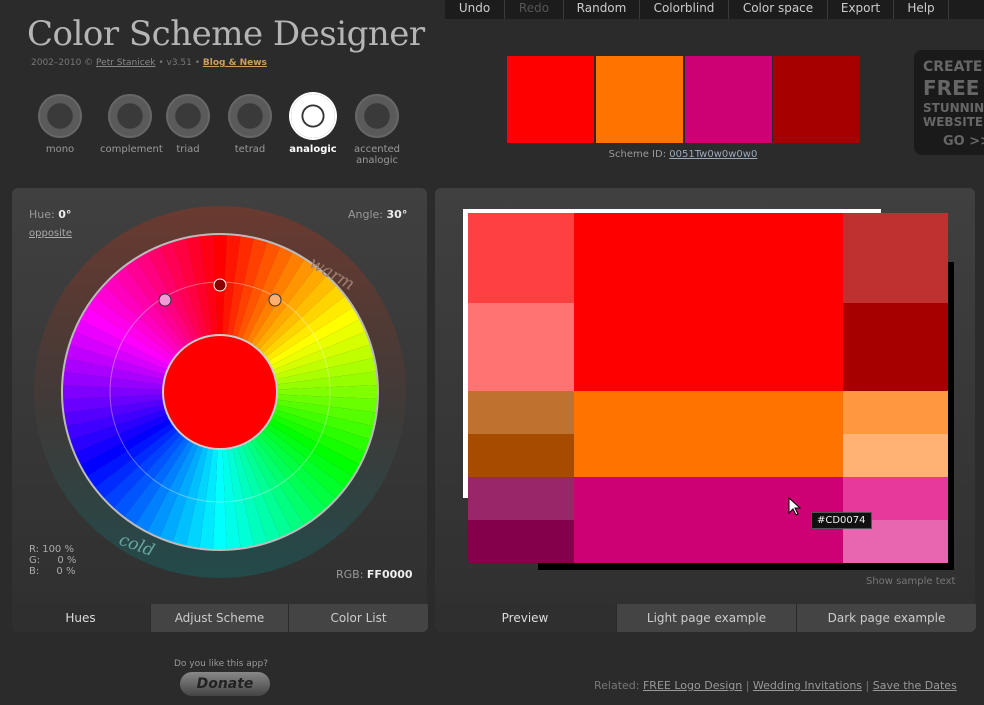 This screenshot has height=705, width=984. Describe the element at coordinates (807, 685) in the screenshot. I see `wedding-invitations-link: Wedding Invitations` at that location.